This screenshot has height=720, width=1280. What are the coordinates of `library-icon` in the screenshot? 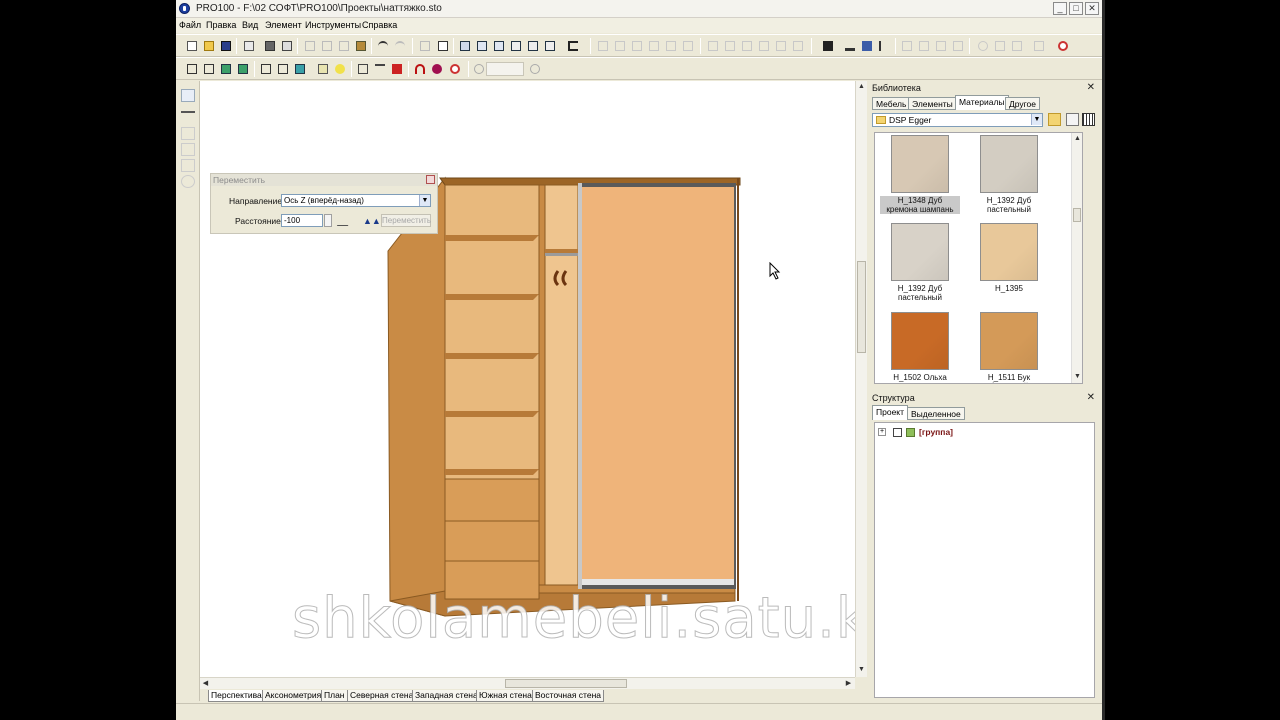 It's located at (425, 46).